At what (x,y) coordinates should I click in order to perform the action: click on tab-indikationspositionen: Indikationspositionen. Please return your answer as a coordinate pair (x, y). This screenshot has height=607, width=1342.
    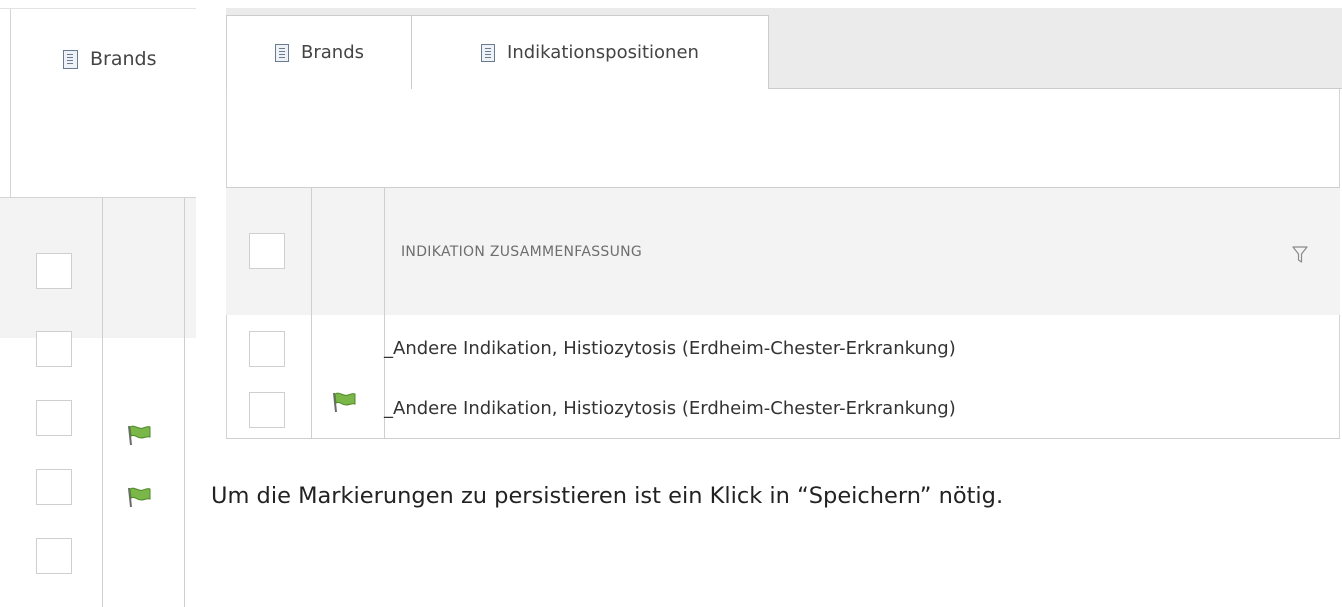
    Looking at the image, I should click on (590, 52).